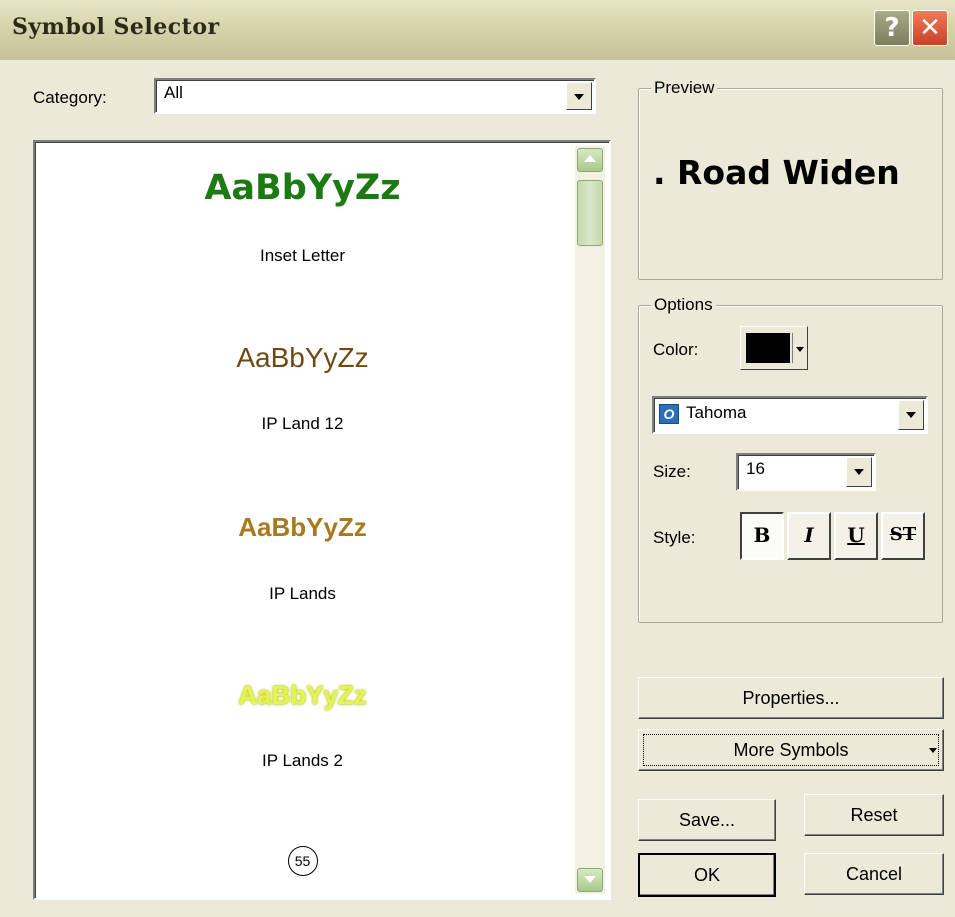  I want to click on font-dropdown: O Tahoma, so click(790, 415).